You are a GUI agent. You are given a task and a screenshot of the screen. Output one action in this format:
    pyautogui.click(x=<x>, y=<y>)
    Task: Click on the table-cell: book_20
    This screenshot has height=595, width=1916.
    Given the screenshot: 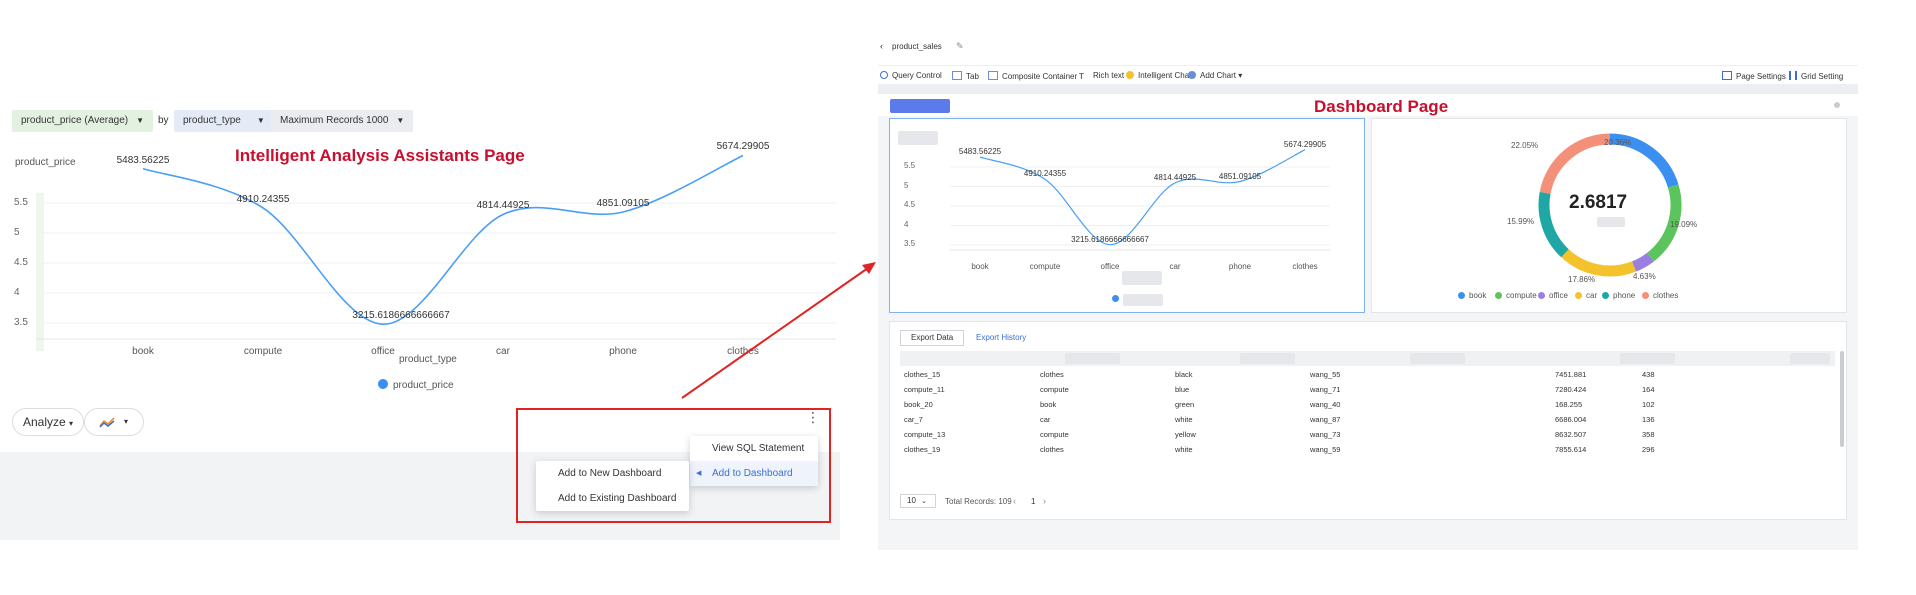 What is the action you would take?
    pyautogui.click(x=918, y=404)
    